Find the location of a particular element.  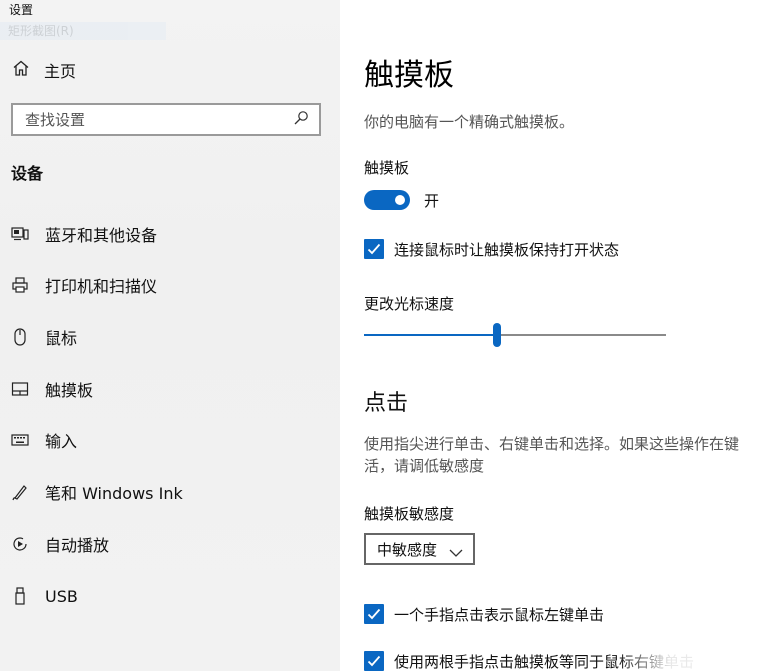

sensitivity-label: 触摸板敏感度 is located at coordinates (409, 514).